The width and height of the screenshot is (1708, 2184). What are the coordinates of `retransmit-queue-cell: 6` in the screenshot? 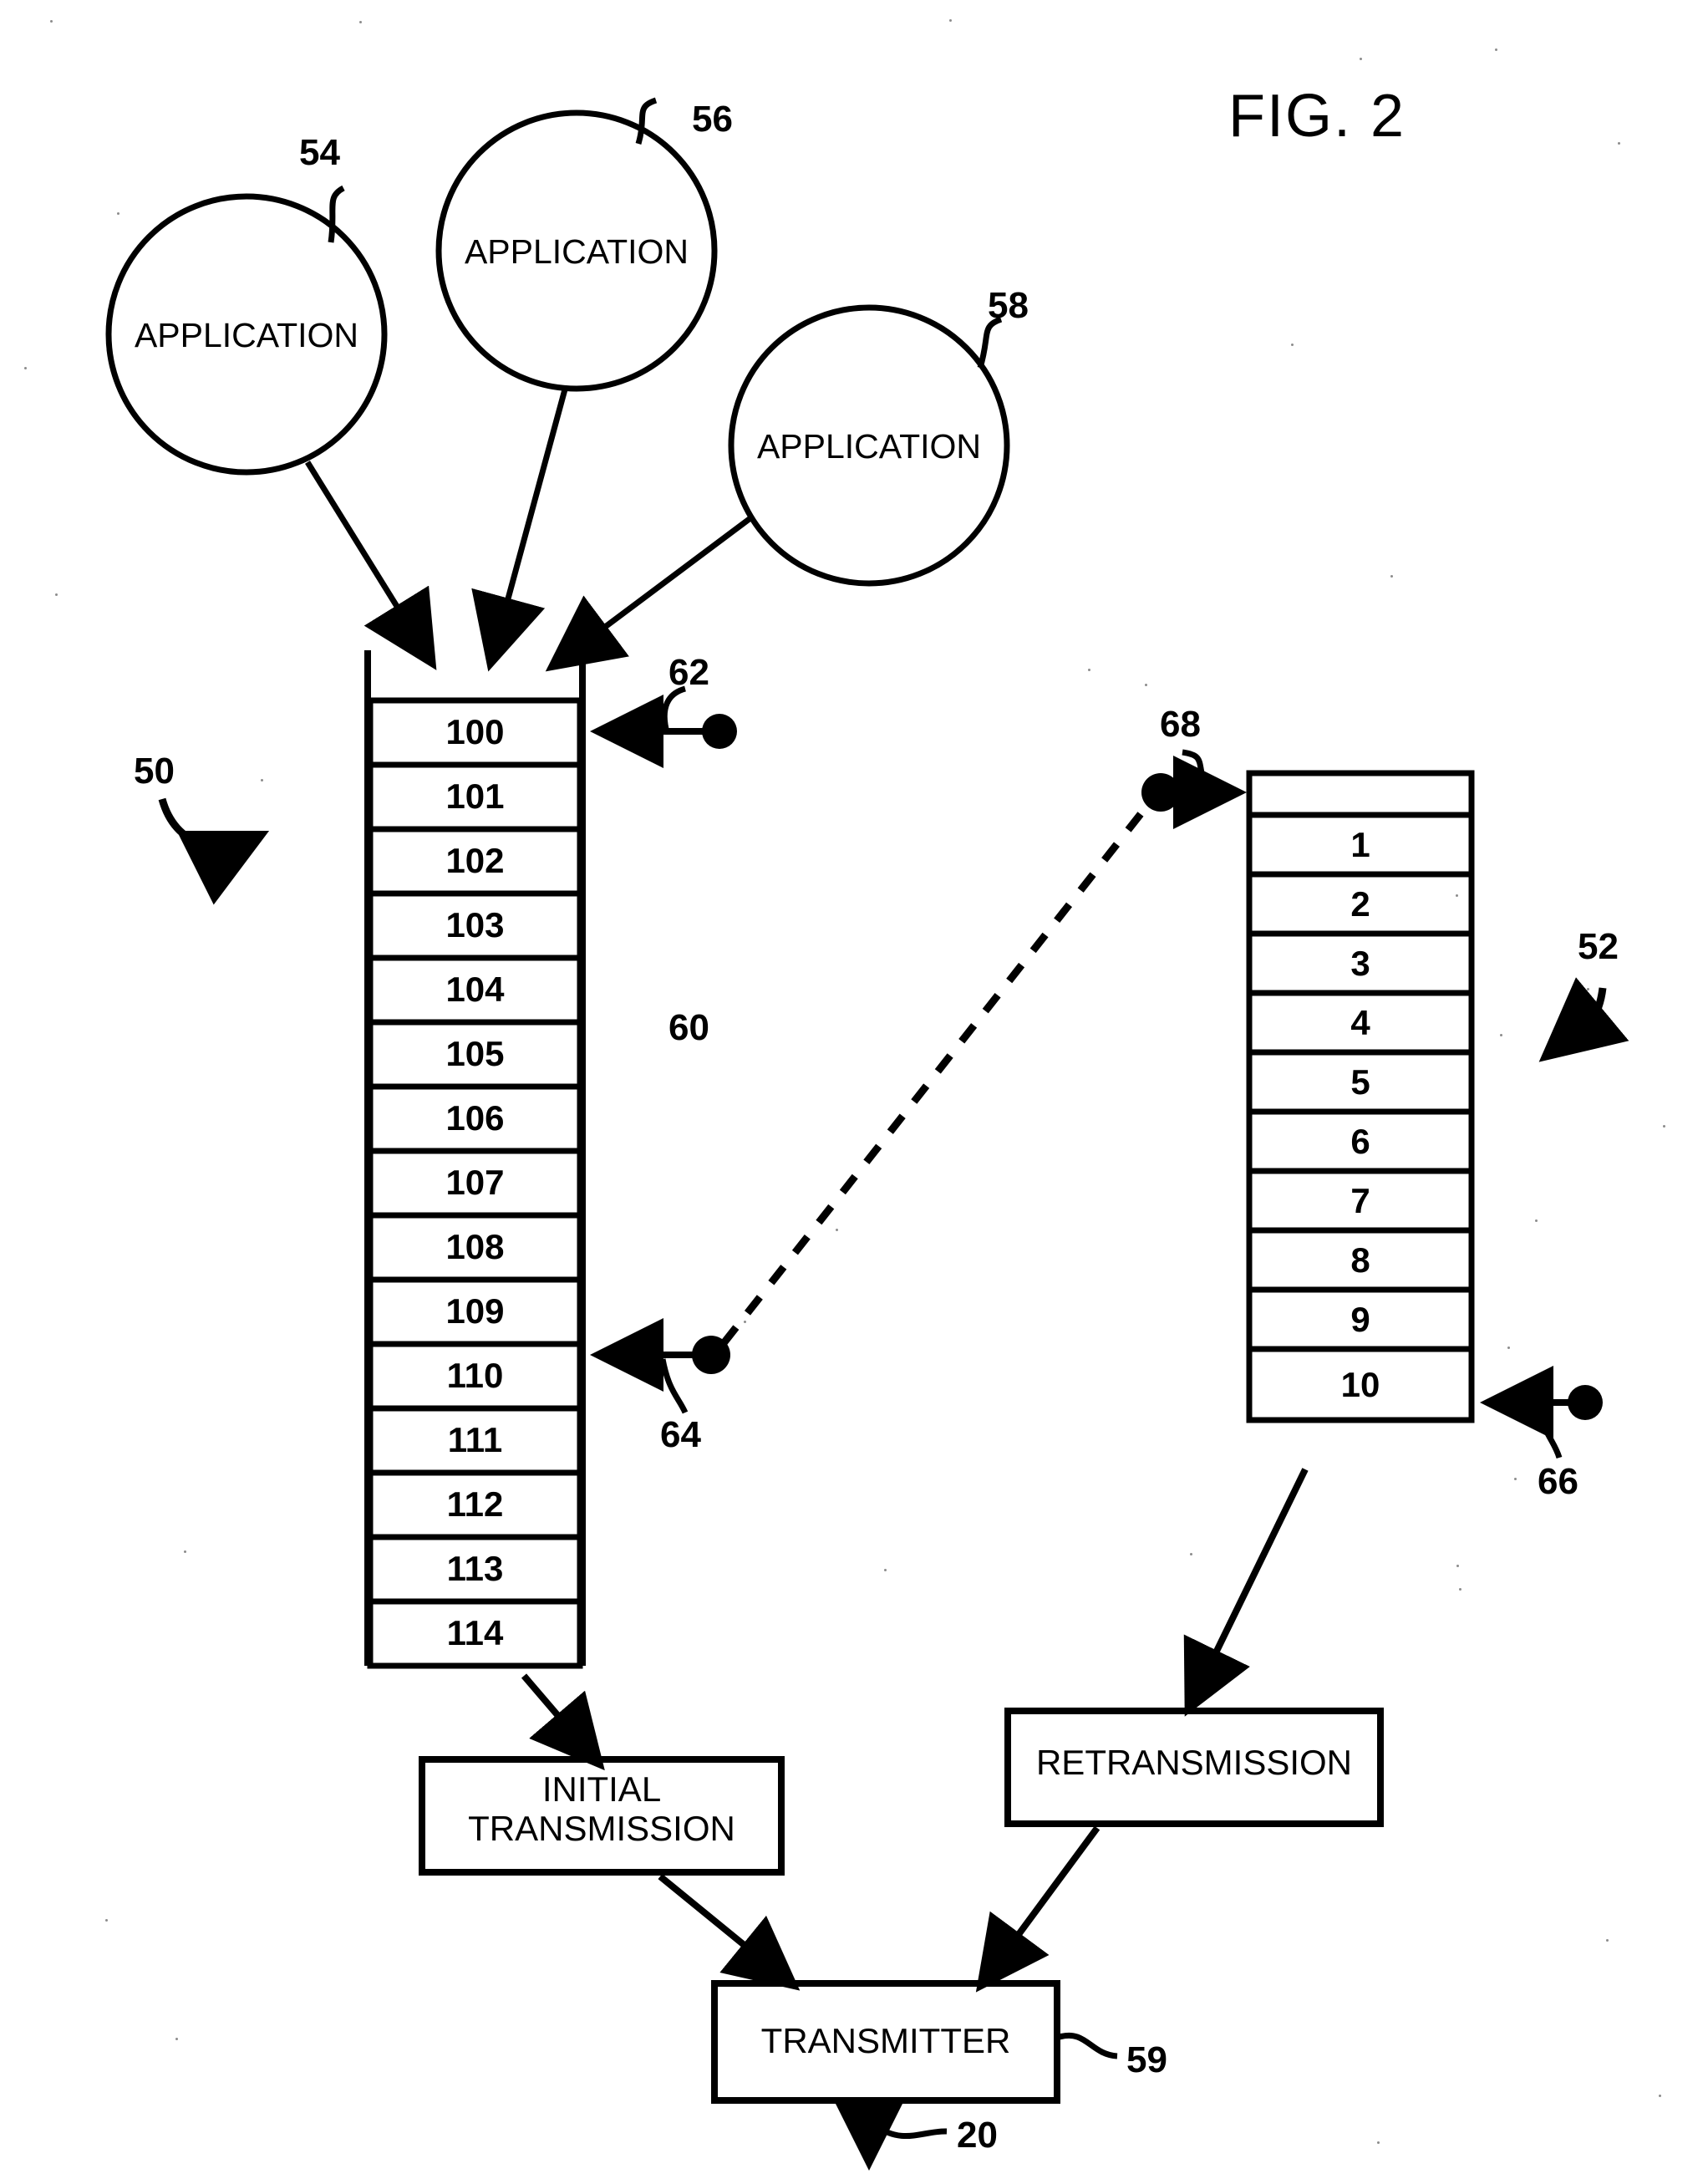 It's located at (1360, 1141).